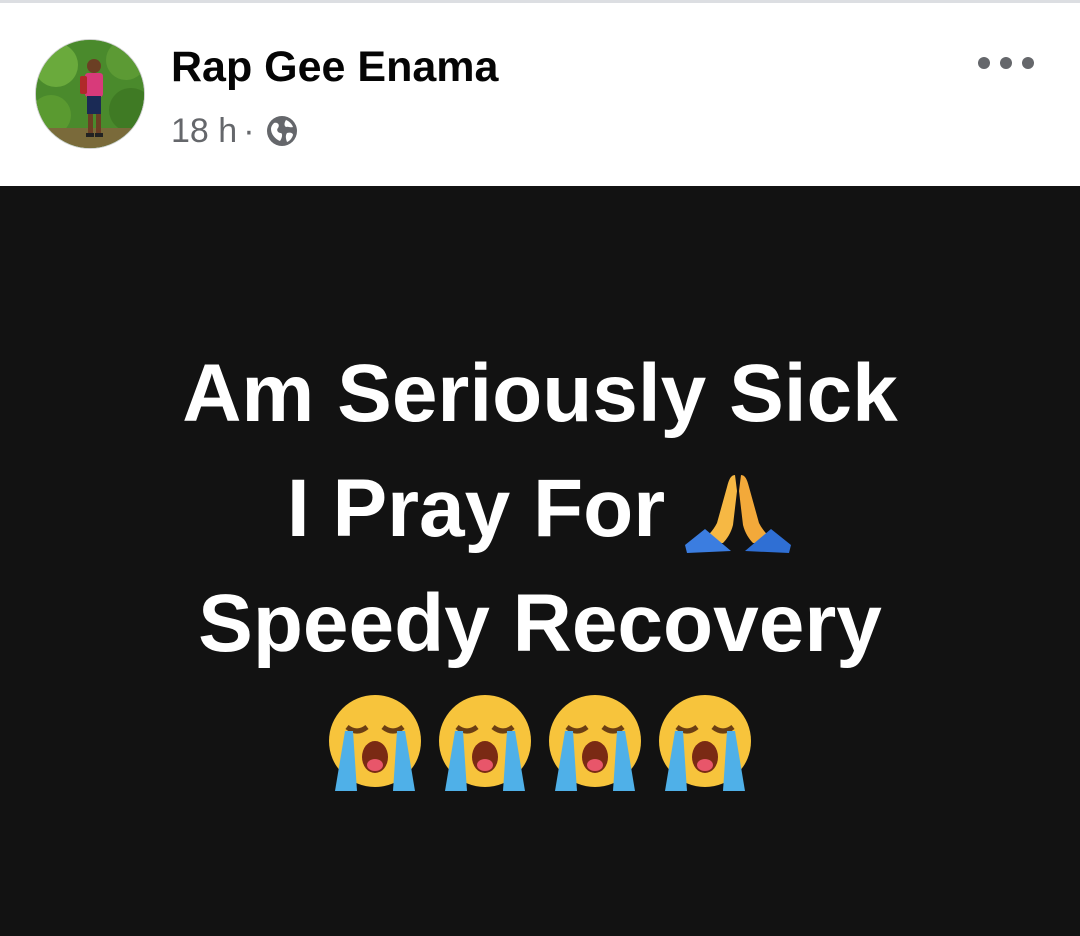 This screenshot has width=1080, height=936. I want to click on post-text-line-2: I Pray For, so click(540, 509).